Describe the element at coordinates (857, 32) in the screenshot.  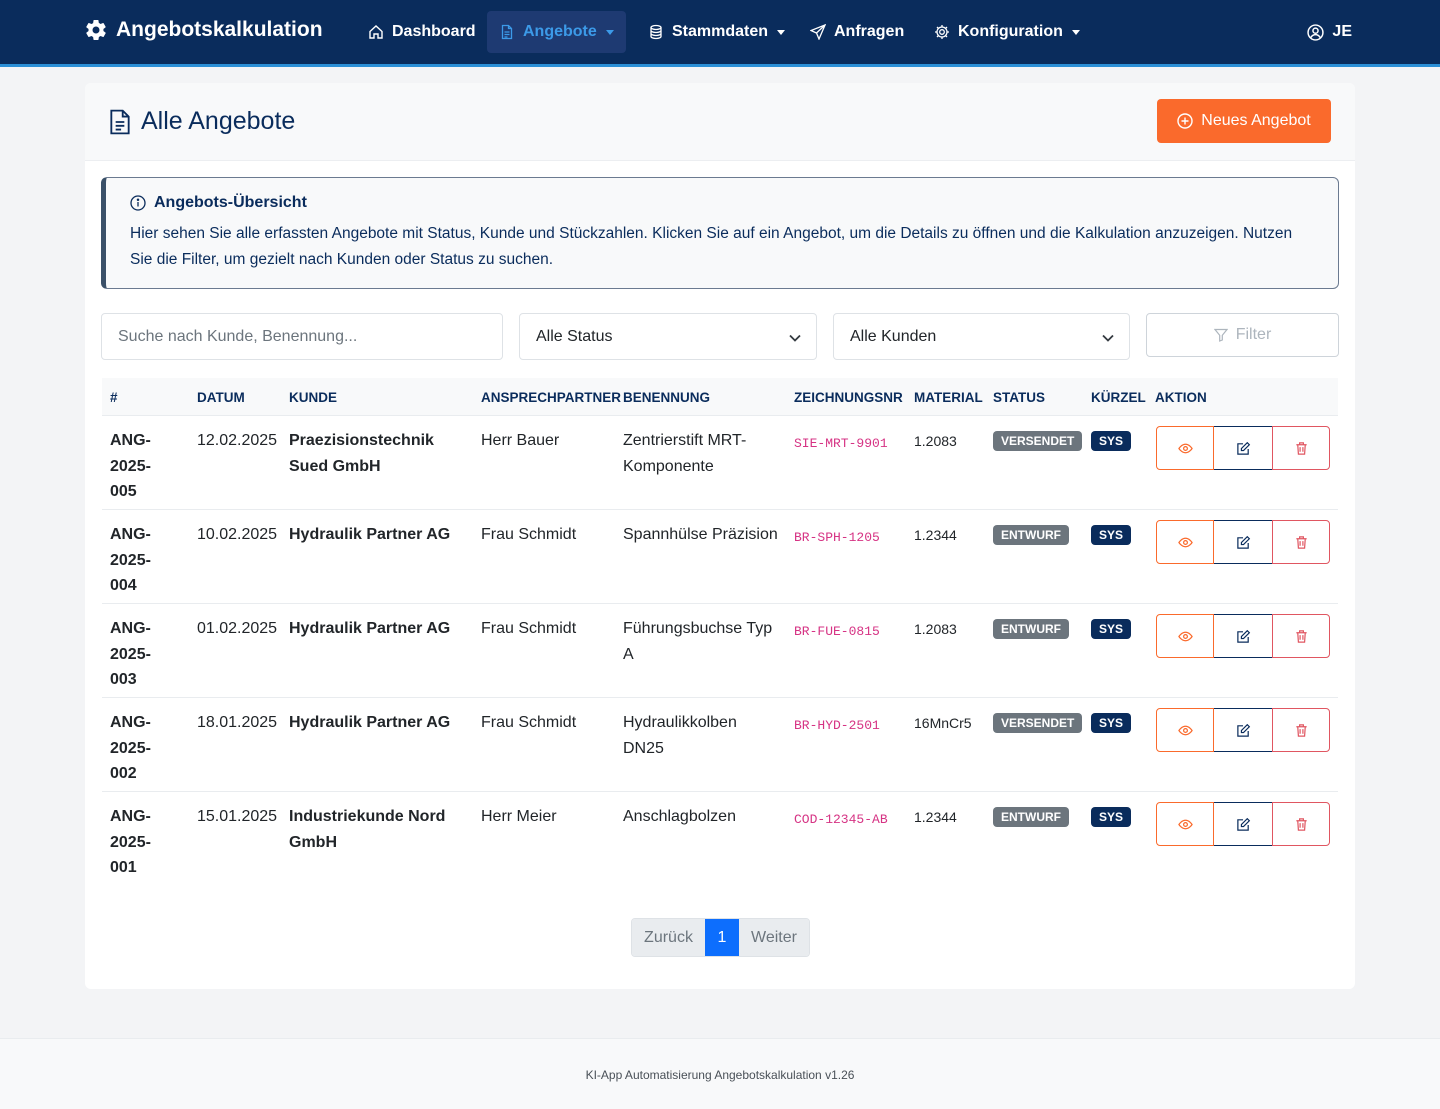
I see `nav-anfragen: Anfragen` at that location.